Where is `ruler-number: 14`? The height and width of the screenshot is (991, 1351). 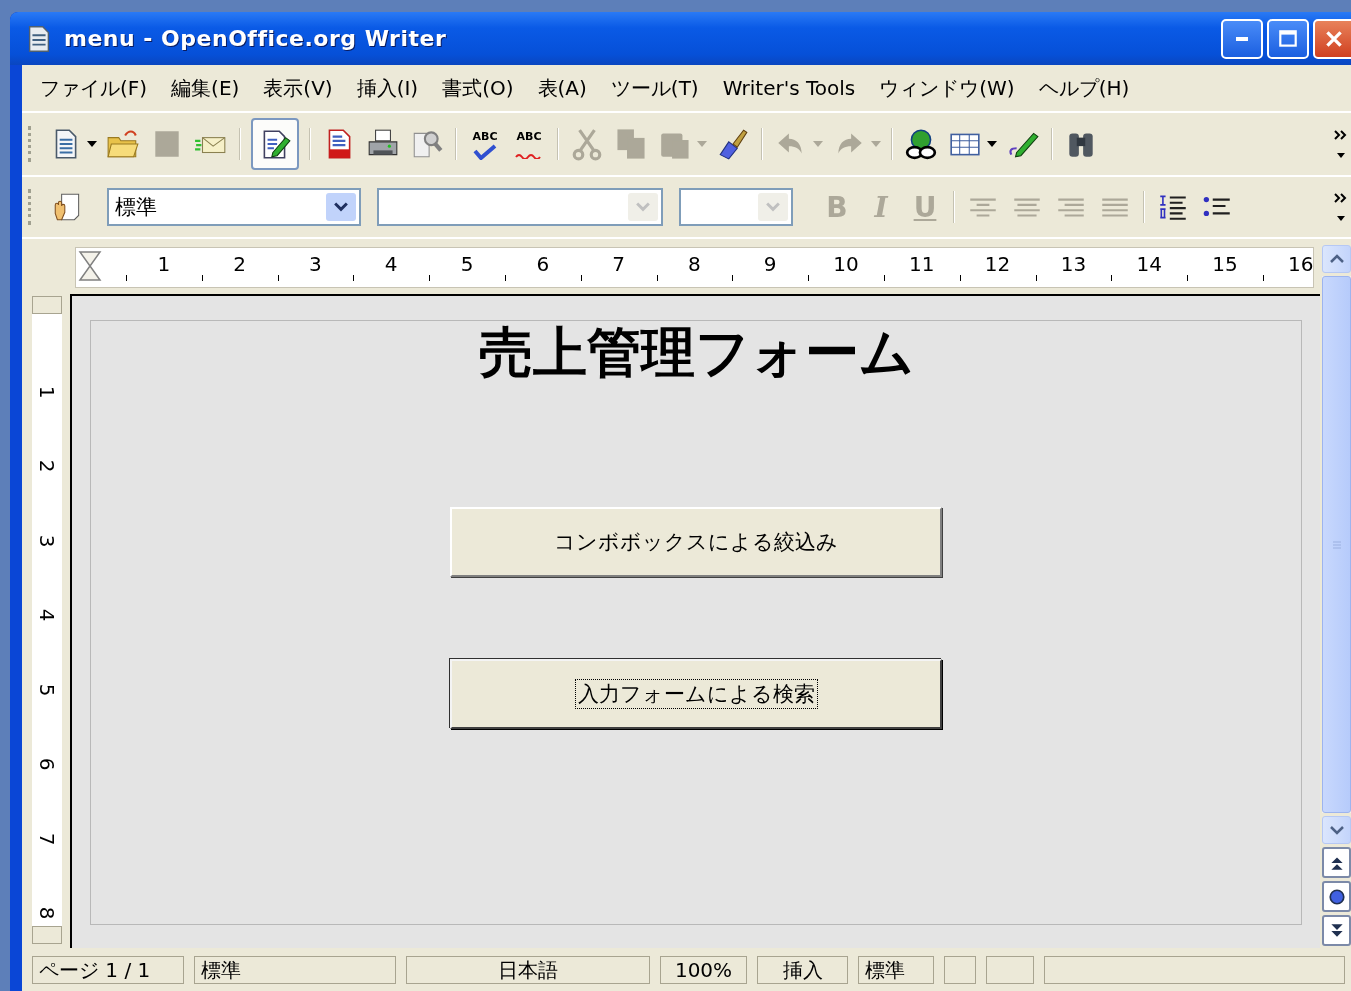
ruler-number: 14 is located at coordinates (1149, 264).